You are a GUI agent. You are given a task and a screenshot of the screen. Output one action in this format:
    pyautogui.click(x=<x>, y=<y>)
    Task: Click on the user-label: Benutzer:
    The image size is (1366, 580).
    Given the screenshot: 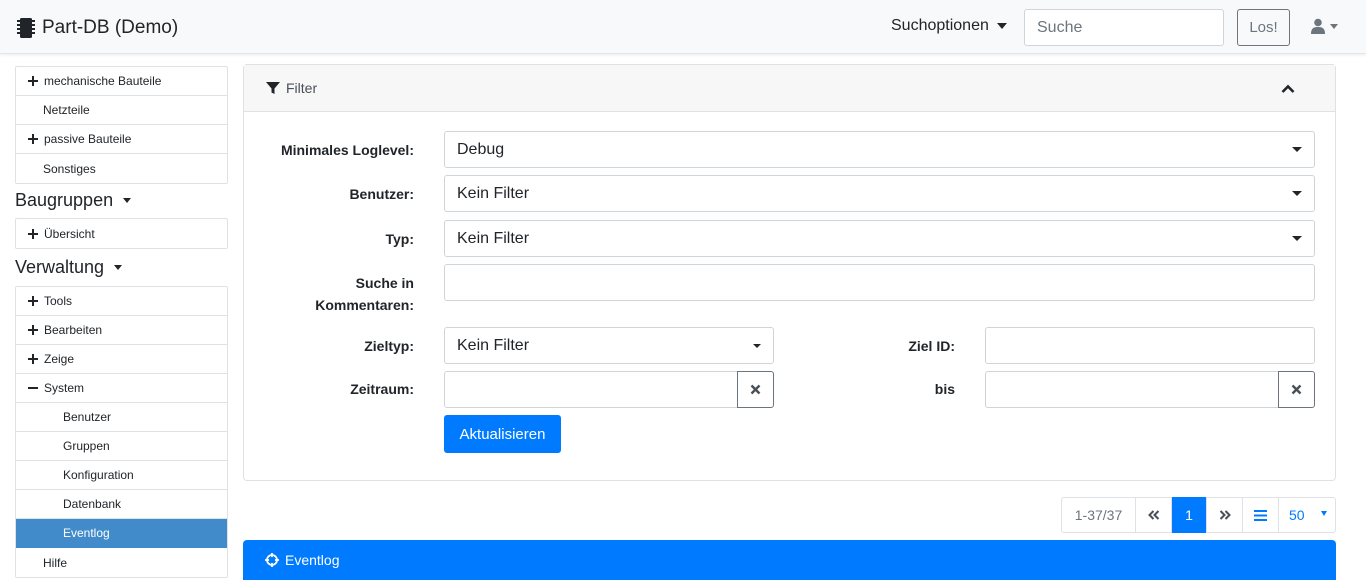 What is the action you would take?
    pyautogui.click(x=381, y=194)
    